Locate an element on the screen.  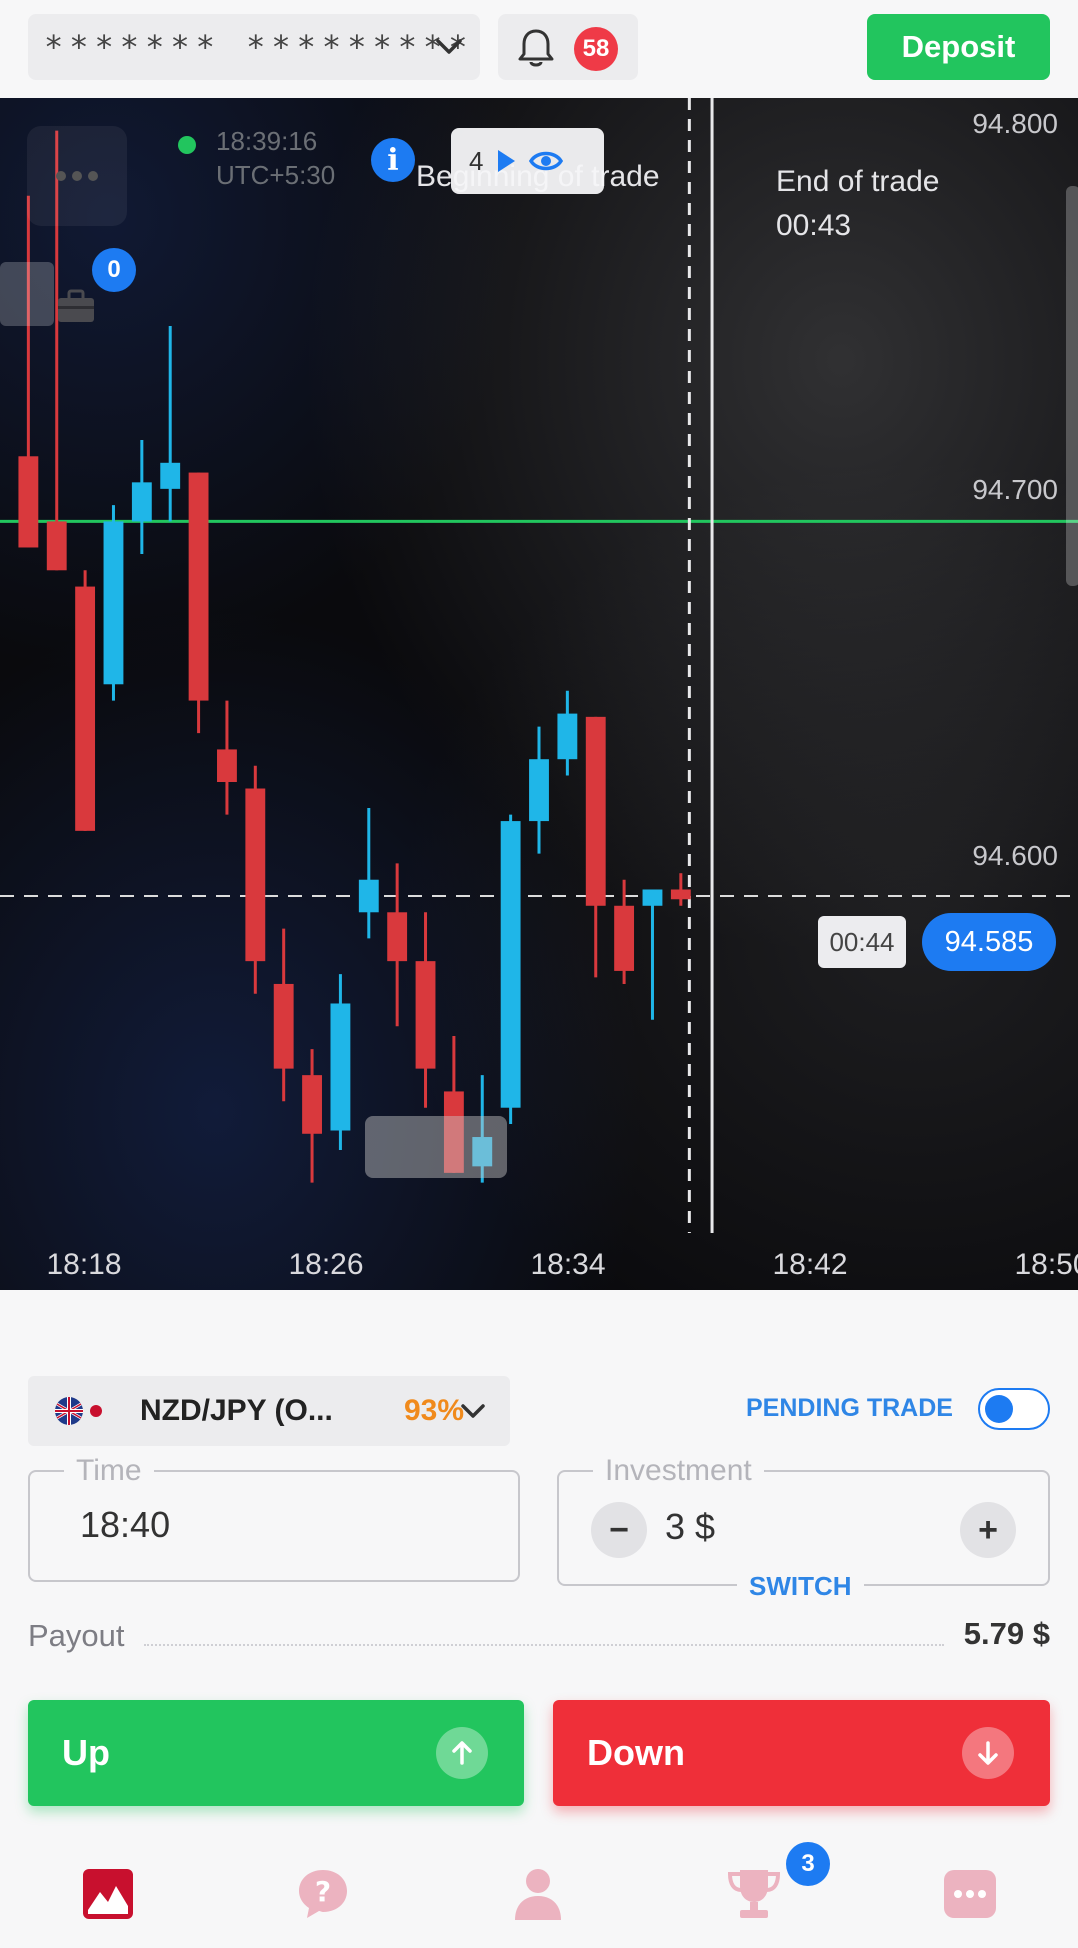
trophy-icon is located at coordinates (754, 1894).